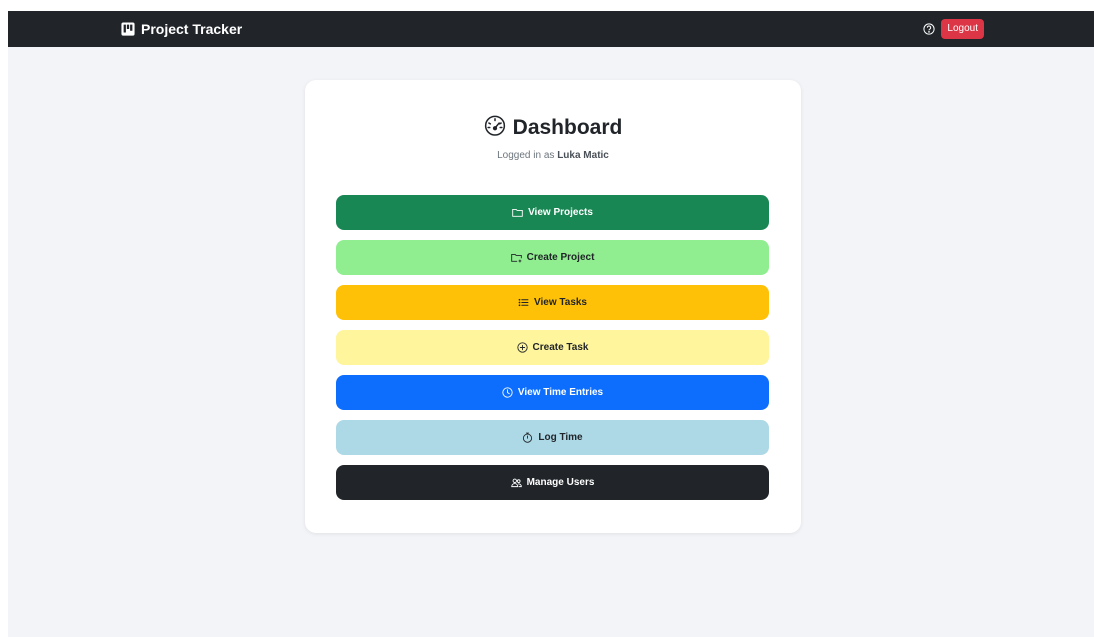 Image resolution: width=1094 pixels, height=637 pixels. Describe the element at coordinates (560, 257) in the screenshot. I see `create-project-label: Create Project` at that location.